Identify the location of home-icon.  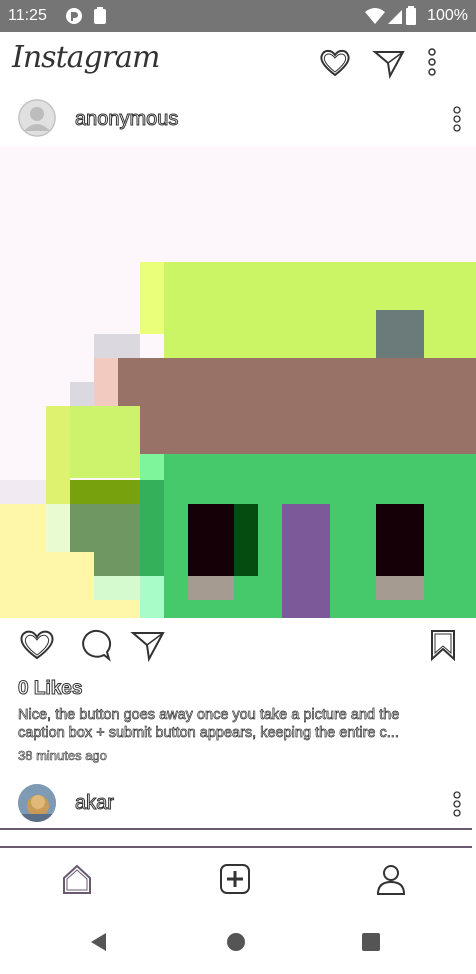
(77, 881).